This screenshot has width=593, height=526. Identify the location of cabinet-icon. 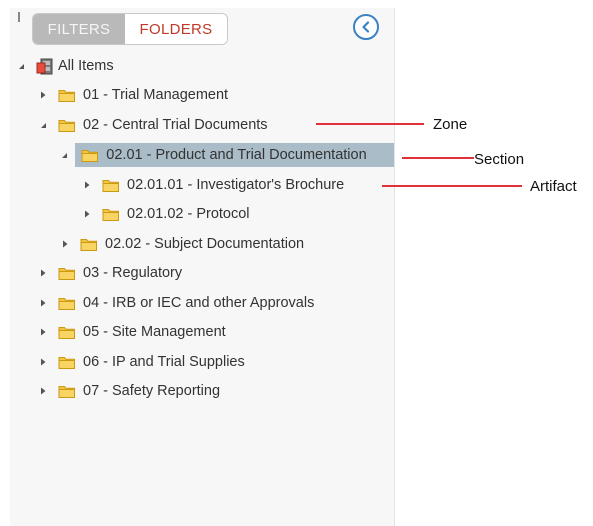
(44, 66).